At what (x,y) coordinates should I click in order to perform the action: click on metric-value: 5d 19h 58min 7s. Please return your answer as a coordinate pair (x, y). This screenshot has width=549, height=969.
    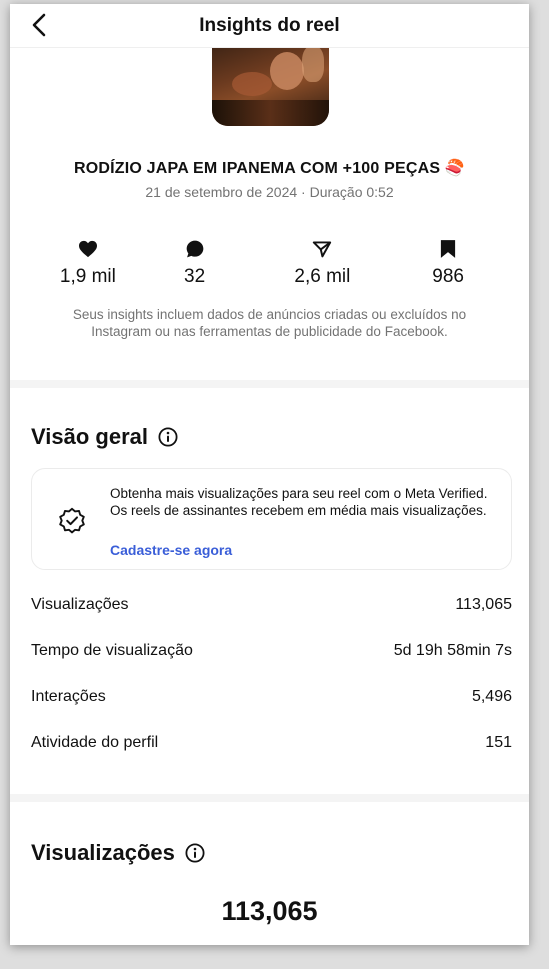
    Looking at the image, I should click on (452, 650).